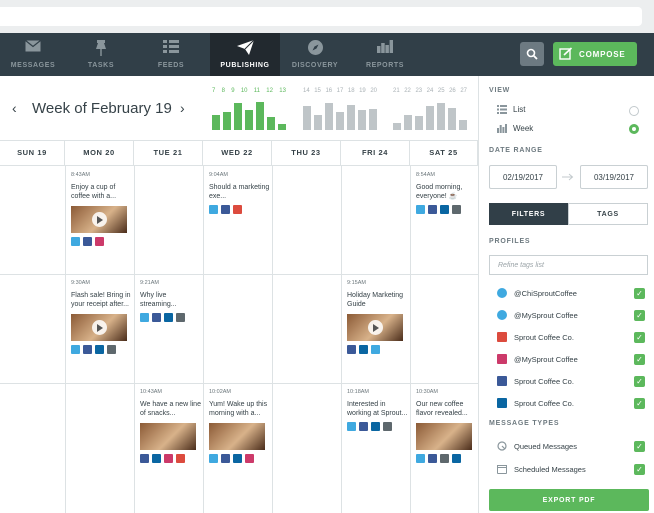  What do you see at coordinates (315, 48) in the screenshot?
I see `compass-icon` at bounding box center [315, 48].